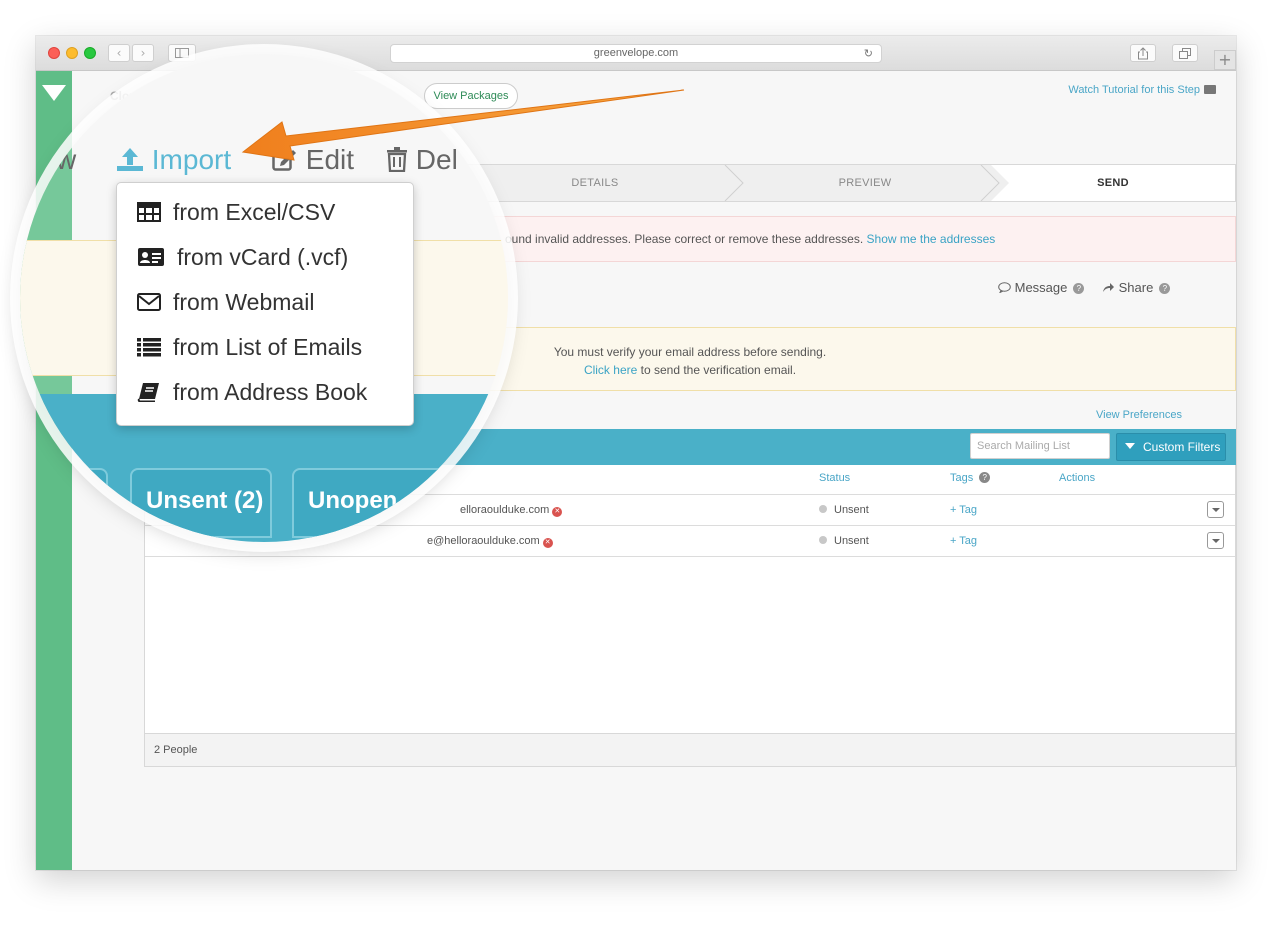 This screenshot has height=926, width=1280. What do you see at coordinates (149, 347) in the screenshot?
I see `list-icon` at bounding box center [149, 347].